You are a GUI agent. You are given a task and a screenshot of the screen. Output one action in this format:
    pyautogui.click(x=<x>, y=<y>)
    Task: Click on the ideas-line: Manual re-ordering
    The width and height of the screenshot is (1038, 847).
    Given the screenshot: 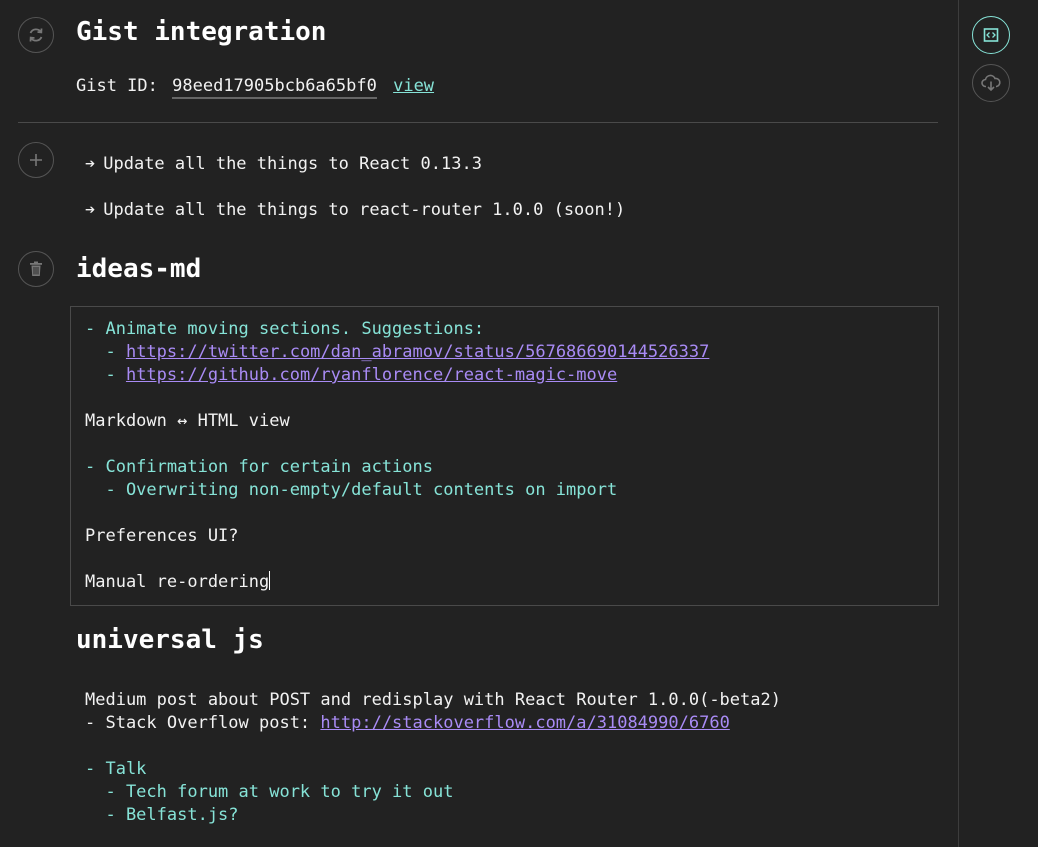 What is the action you would take?
    pyautogui.click(x=178, y=582)
    